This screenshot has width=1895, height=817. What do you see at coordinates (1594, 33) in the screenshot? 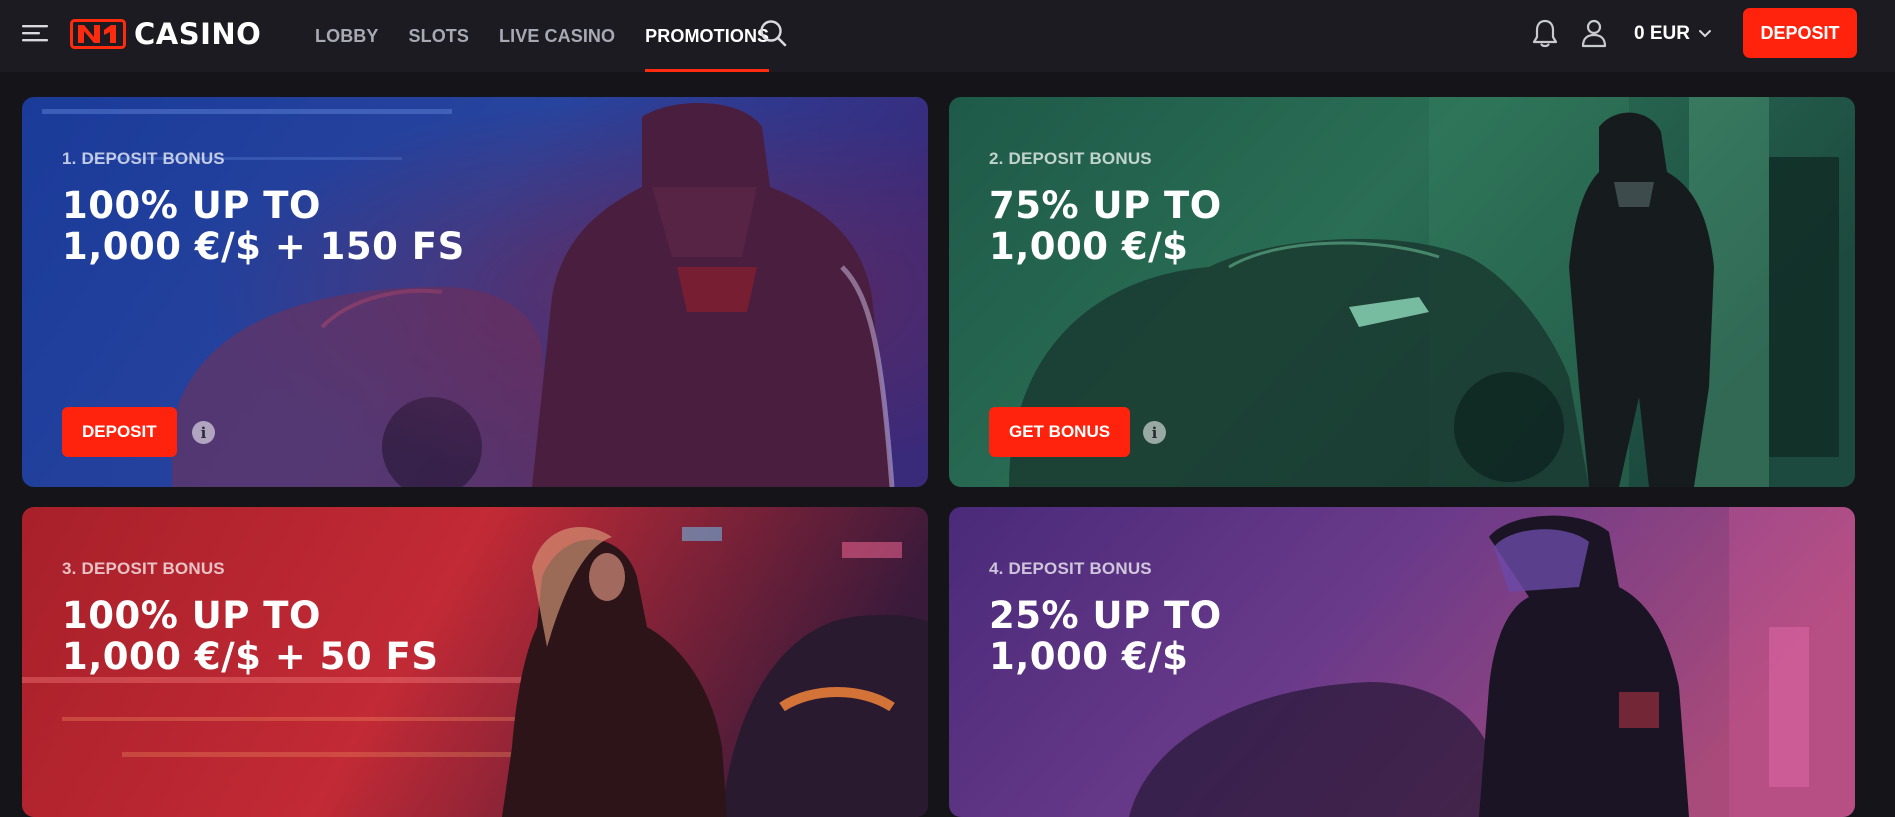
I see `user-icon` at bounding box center [1594, 33].